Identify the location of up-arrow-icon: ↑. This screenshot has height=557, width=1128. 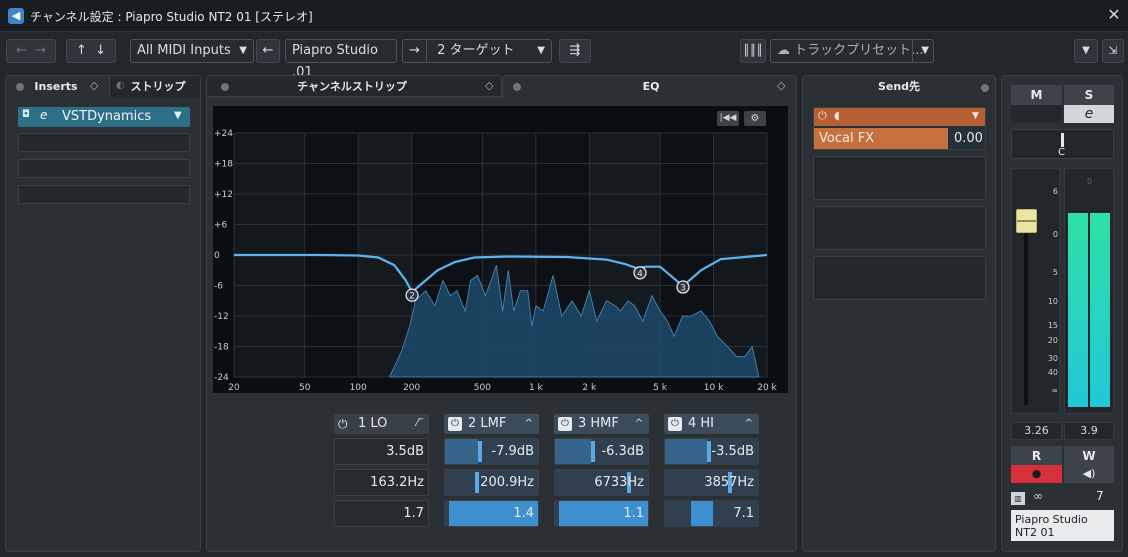
(81, 50).